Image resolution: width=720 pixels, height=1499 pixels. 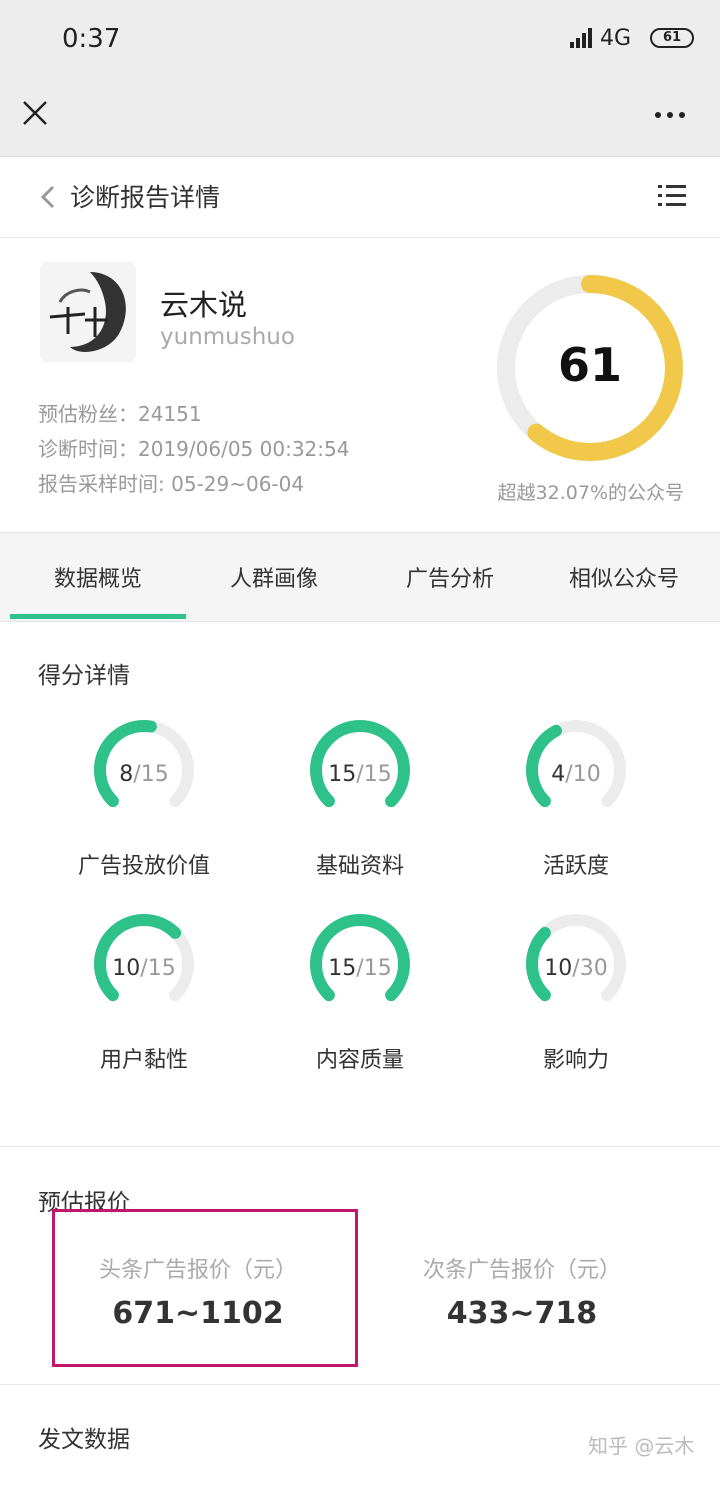 What do you see at coordinates (84, 1440) in the screenshot?
I see `posts-data-title: 发文数据` at bounding box center [84, 1440].